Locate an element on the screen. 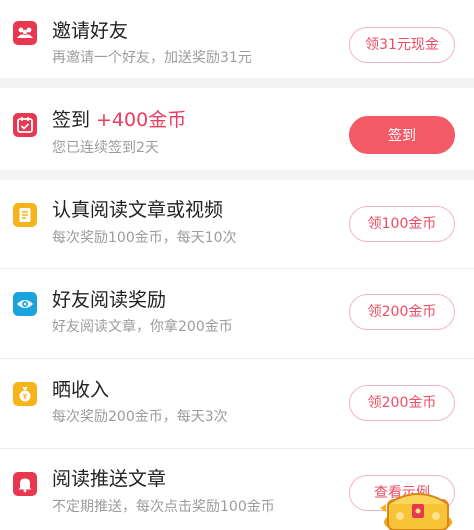 This screenshot has height=530, width=474. eye-icon is located at coordinates (25, 304).